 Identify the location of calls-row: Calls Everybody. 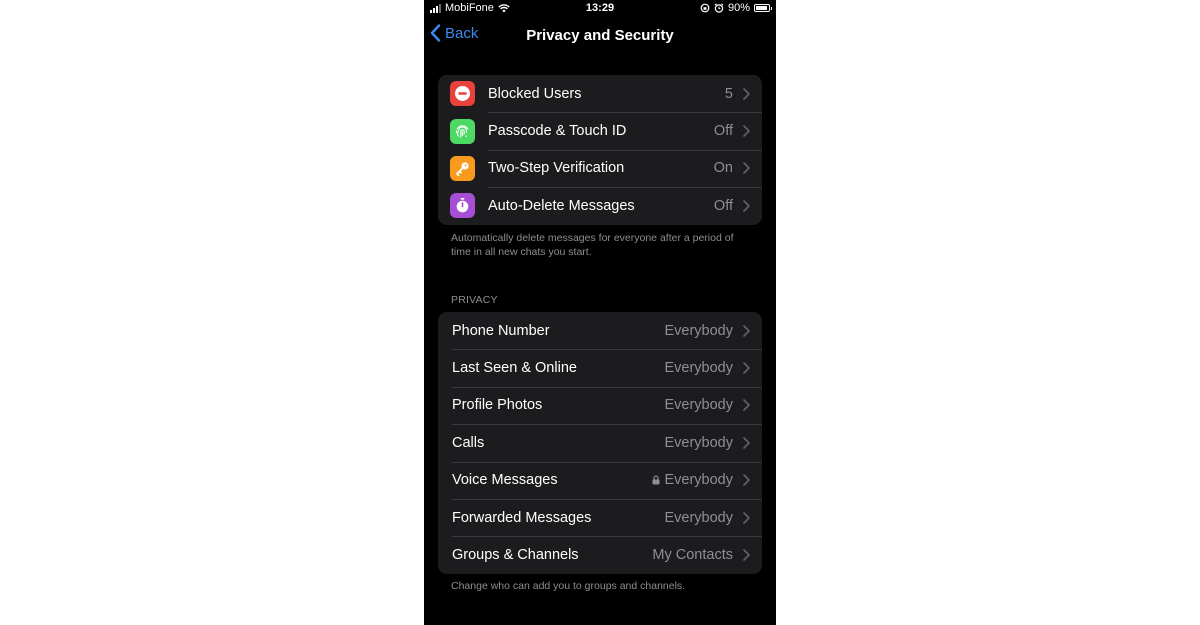
(600, 442).